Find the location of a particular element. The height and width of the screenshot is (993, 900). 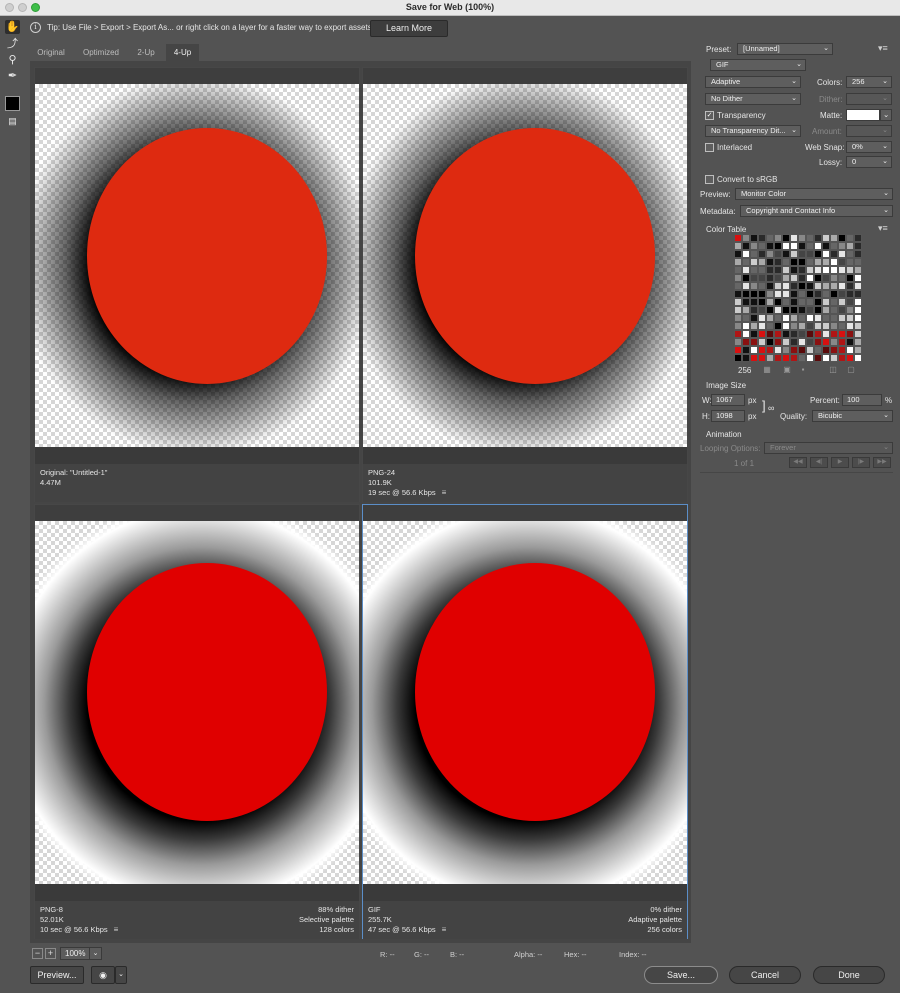

browser-select-button: ⌄ is located at coordinates (121, 975).